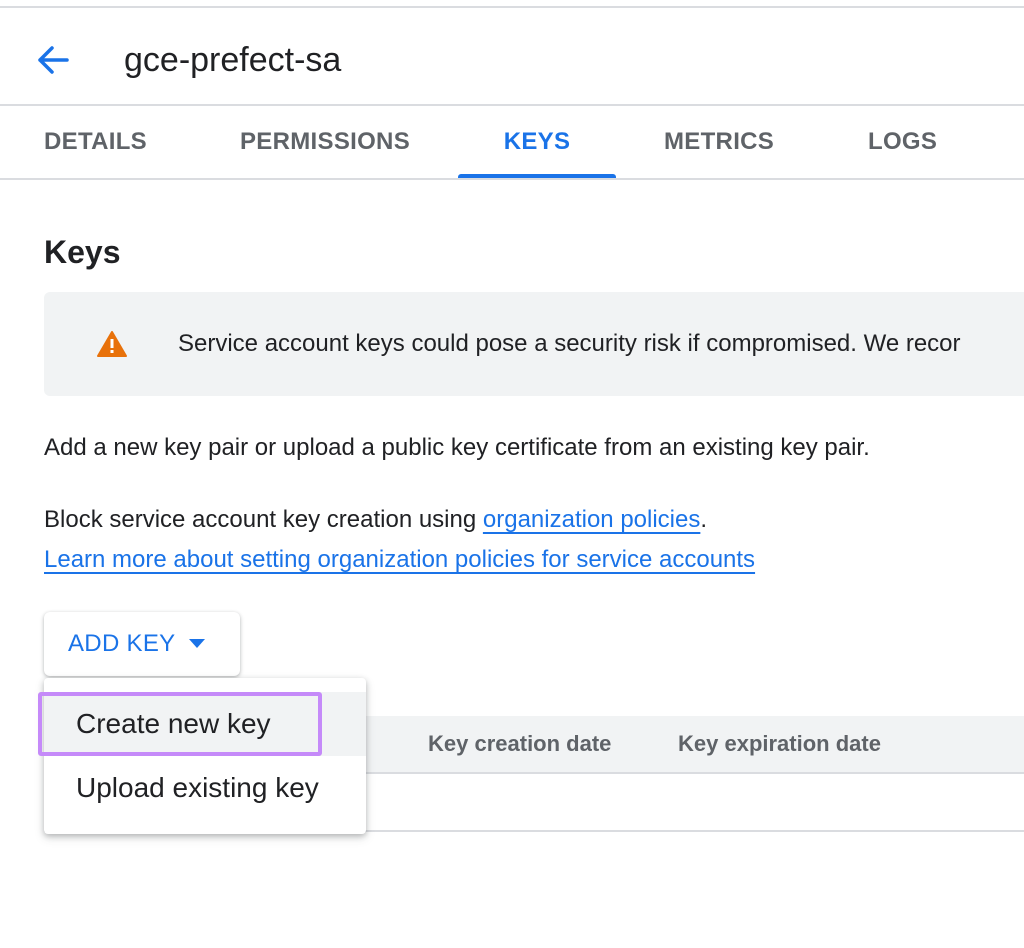 This screenshot has height=948, width=1024. I want to click on column-key-creation-date: Key creation date, so click(519, 744).